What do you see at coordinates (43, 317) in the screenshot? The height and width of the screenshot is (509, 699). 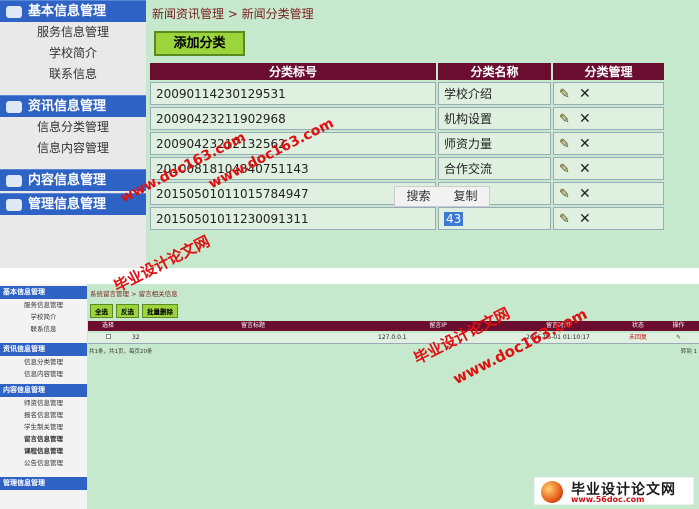 I see `sidebar-item: 学校简介` at bounding box center [43, 317].